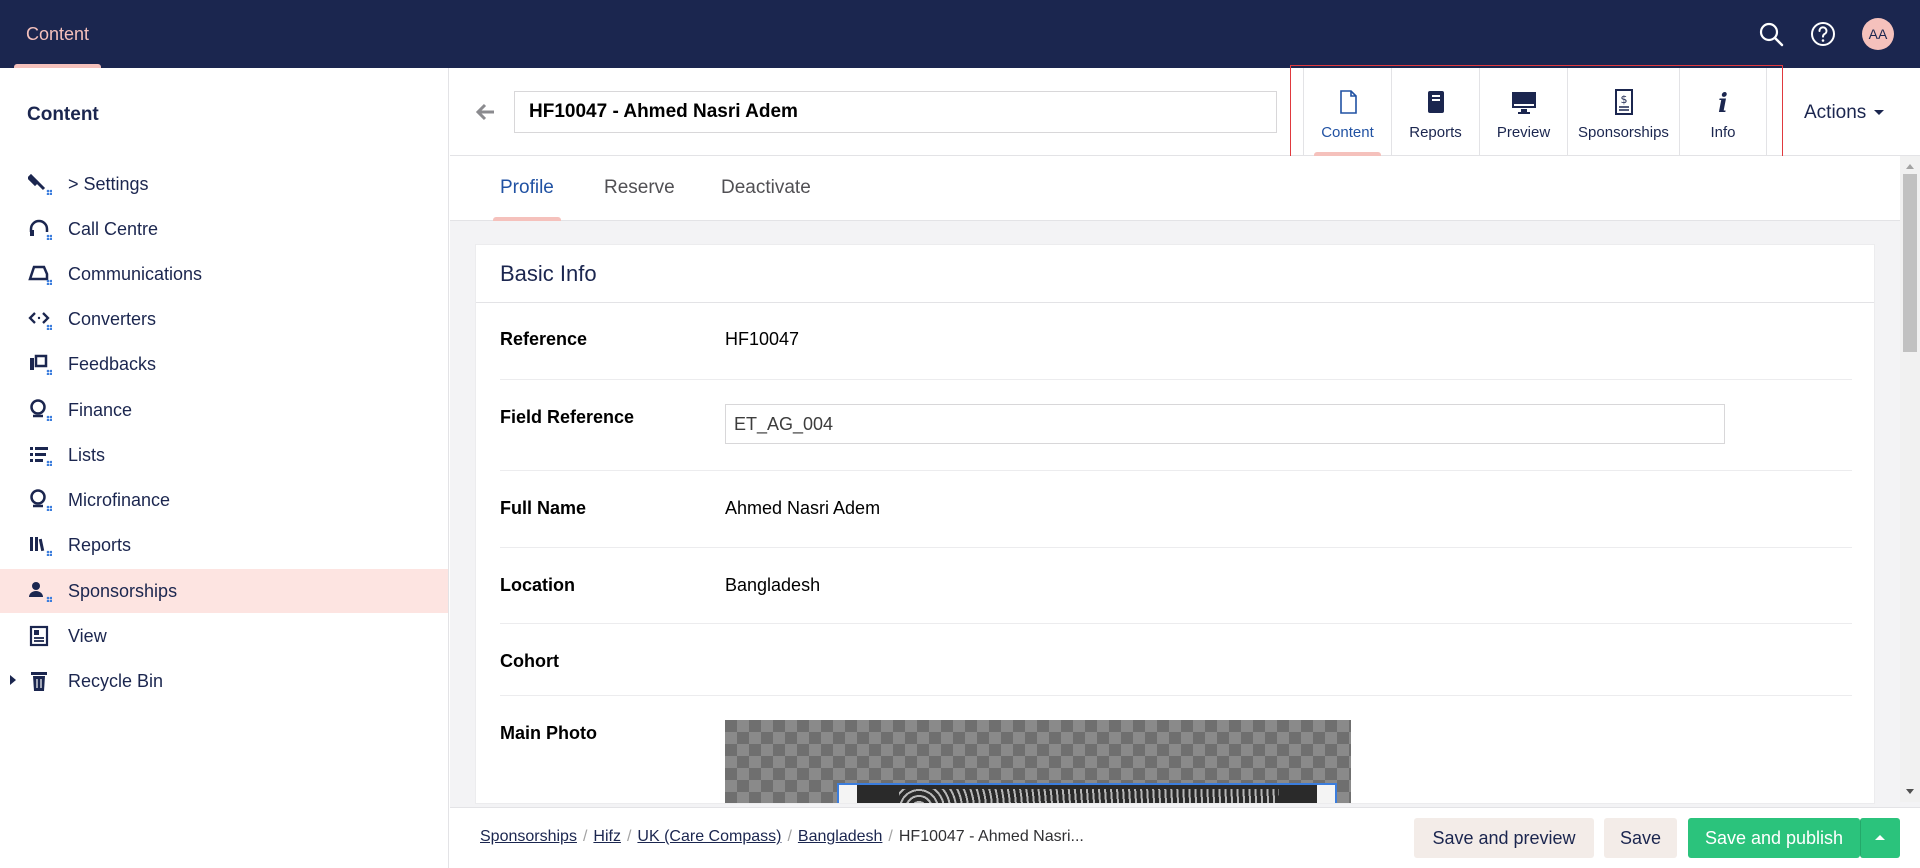  What do you see at coordinates (1910, 479) in the screenshot?
I see `vertical-scrollbar` at bounding box center [1910, 479].